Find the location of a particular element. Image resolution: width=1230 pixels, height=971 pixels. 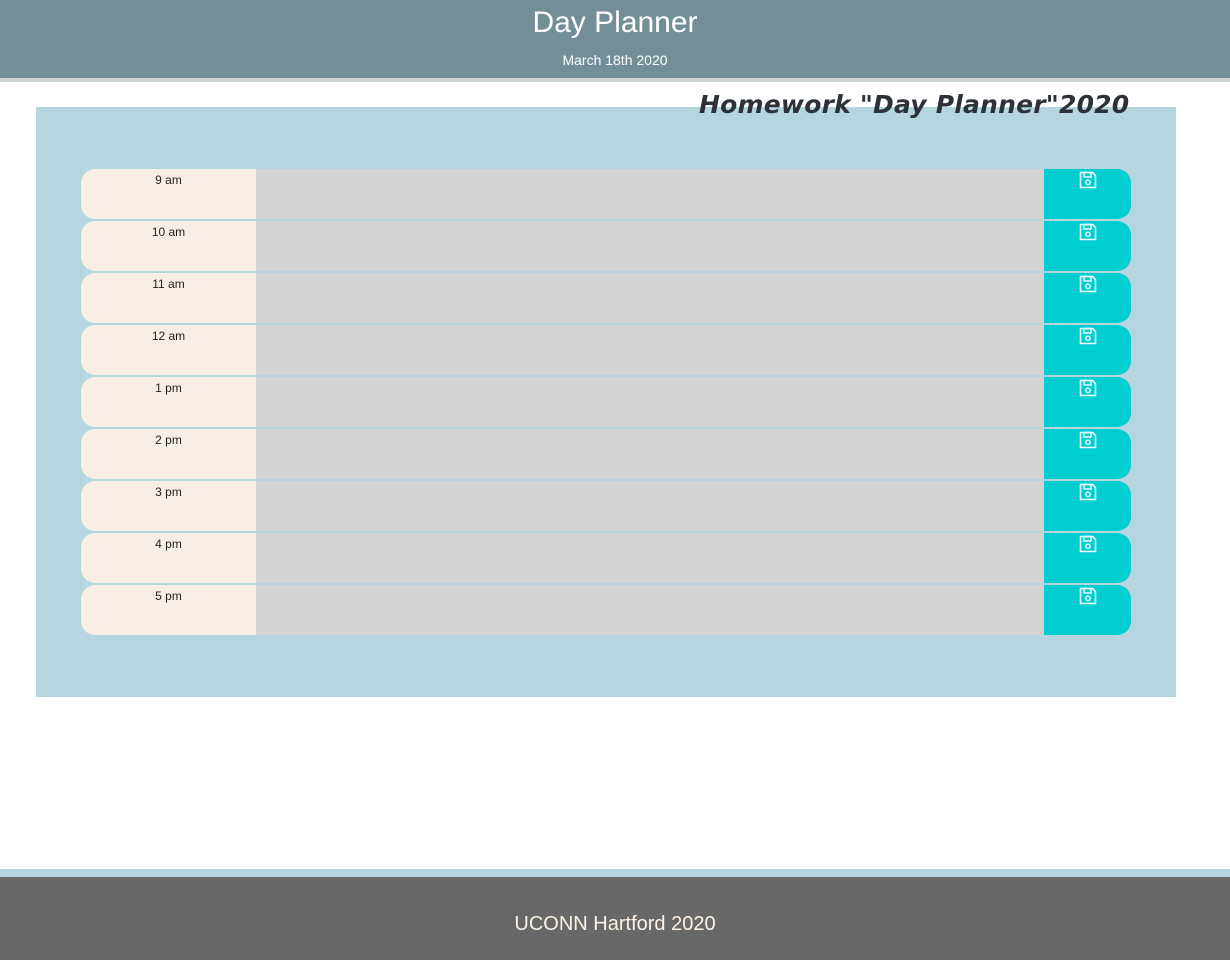

page-footer: UCONN Hartford 2020 is located at coordinates (615, 918).